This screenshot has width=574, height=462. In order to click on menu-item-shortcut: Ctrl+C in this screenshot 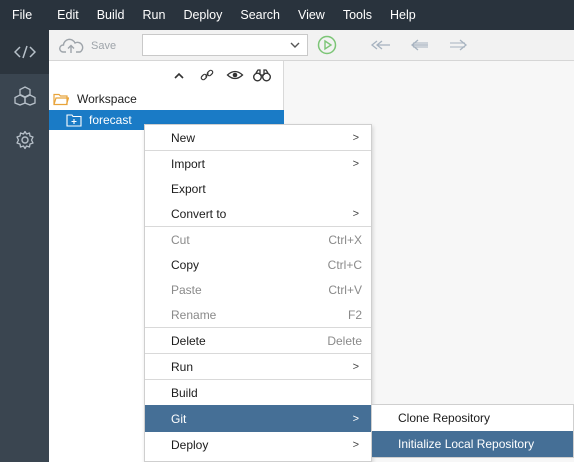, I will do `click(344, 264)`.